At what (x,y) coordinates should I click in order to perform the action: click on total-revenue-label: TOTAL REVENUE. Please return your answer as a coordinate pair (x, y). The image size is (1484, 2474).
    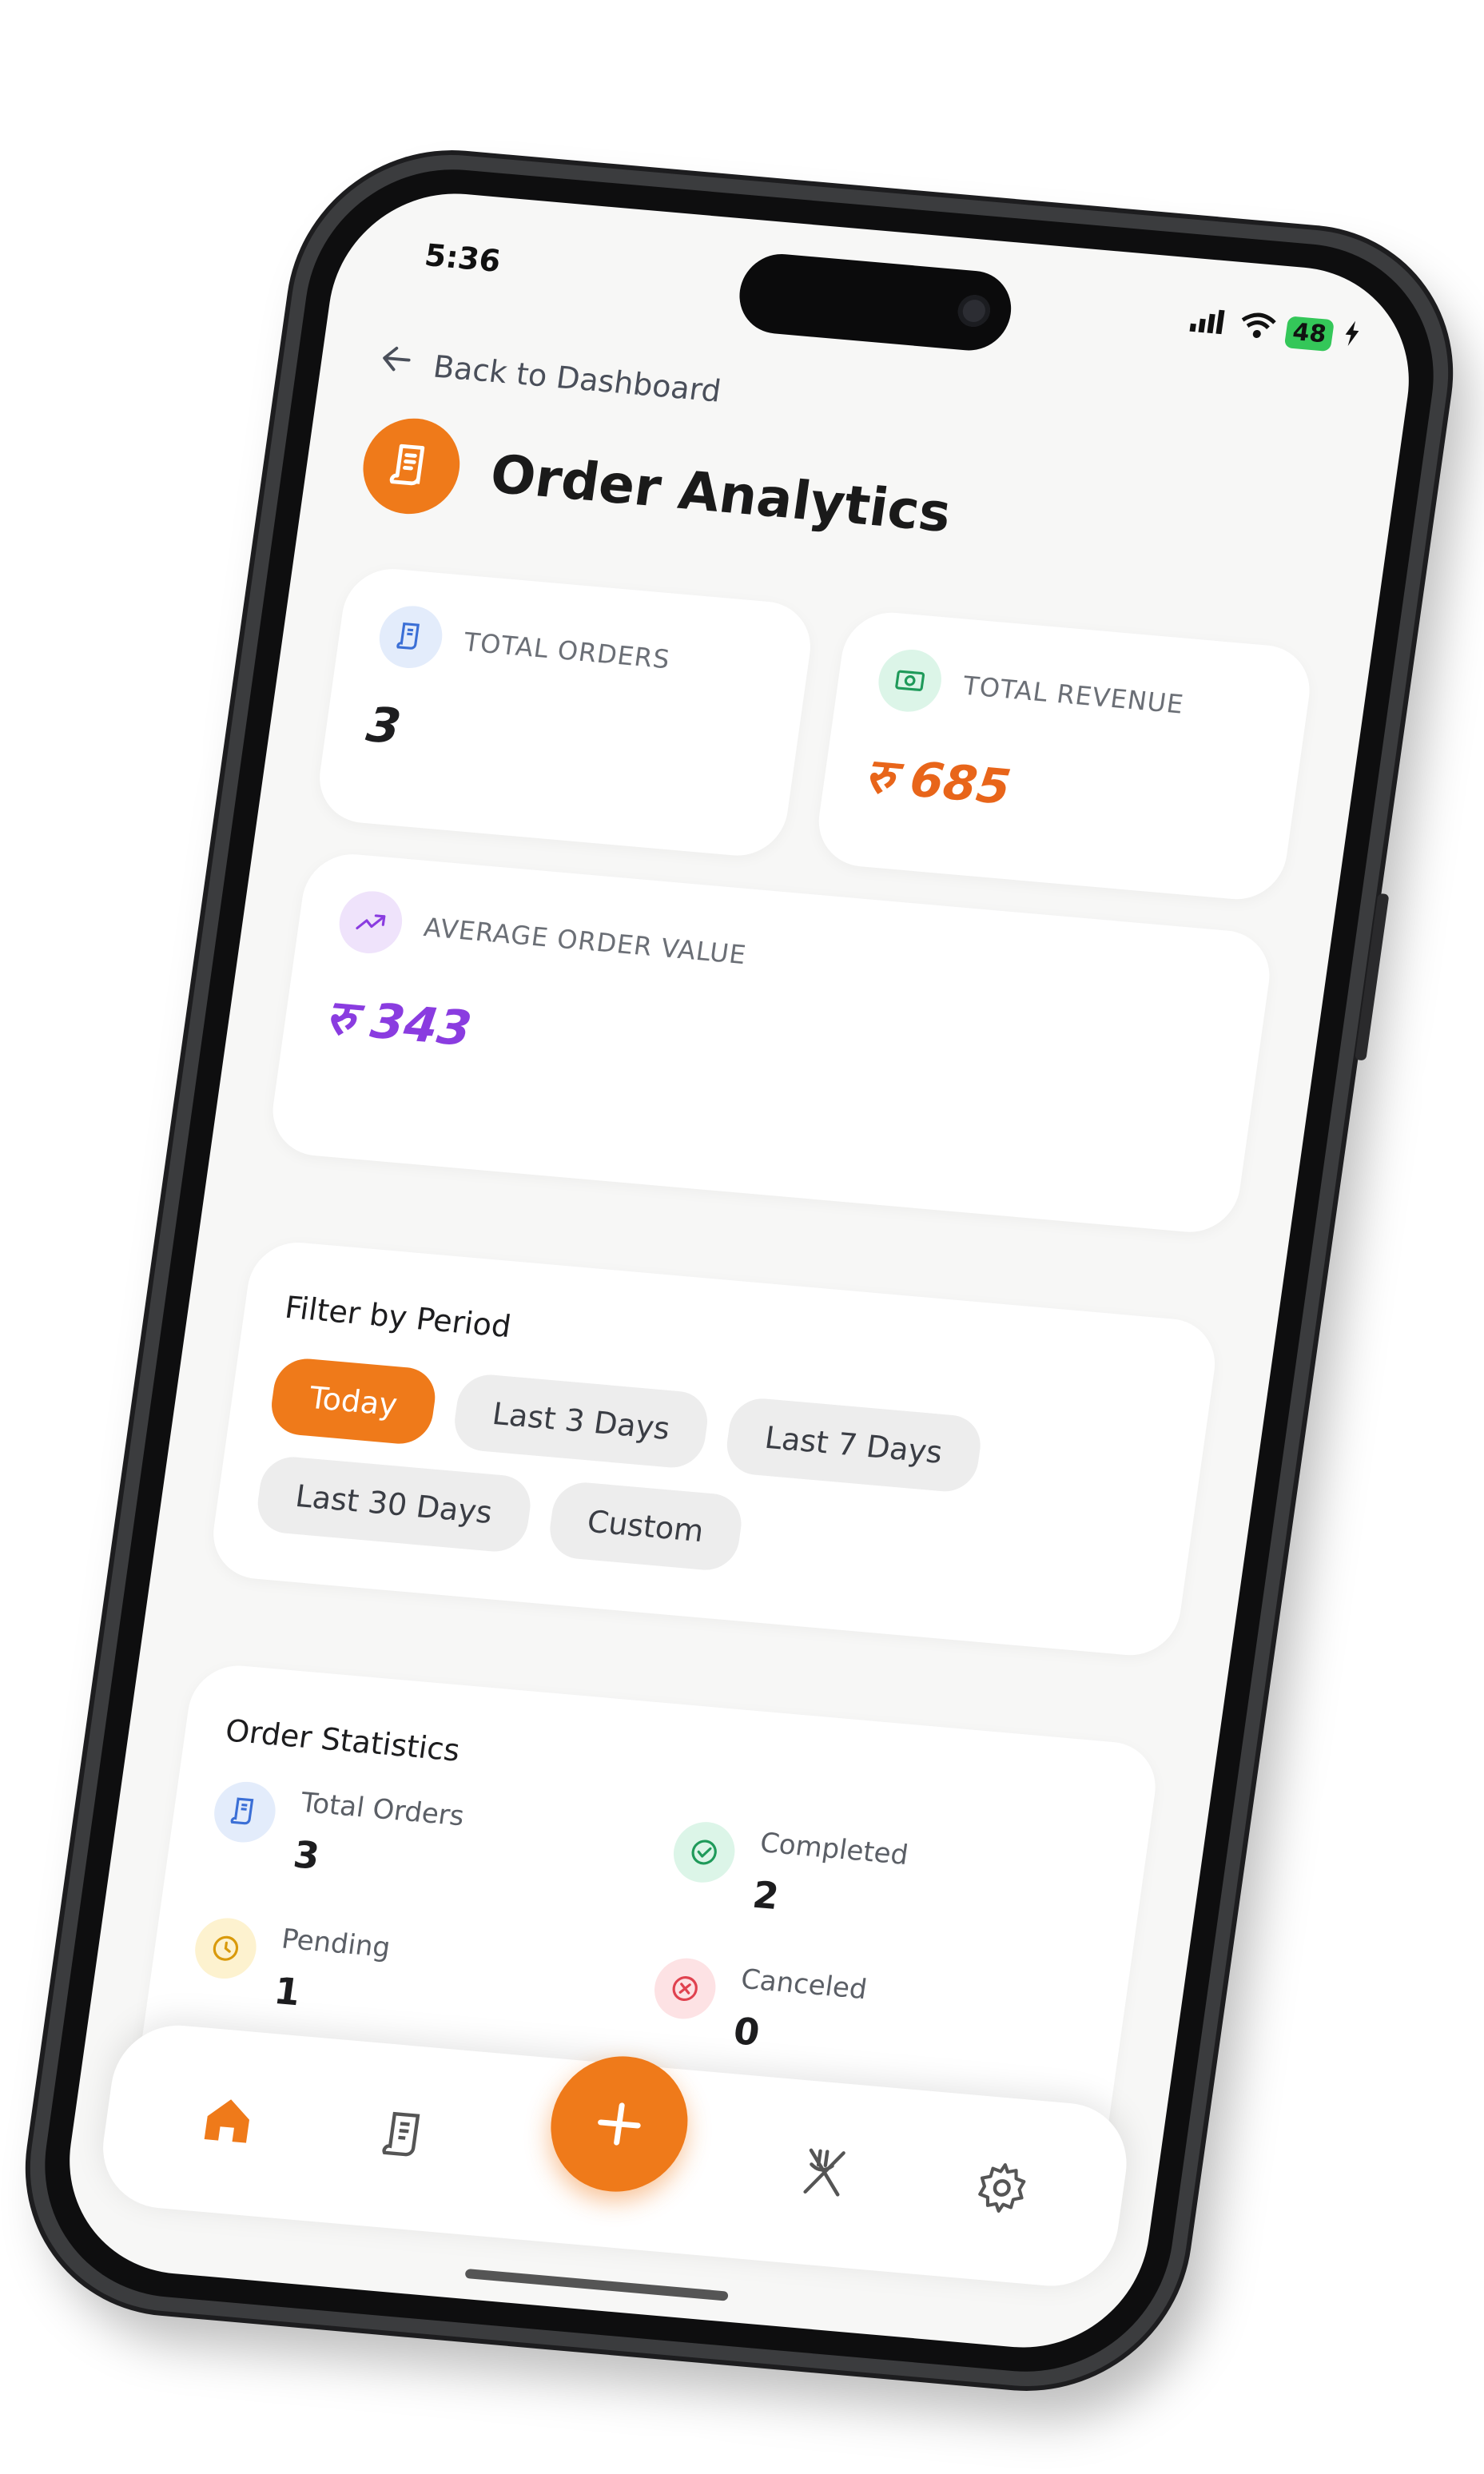
    Looking at the image, I should click on (1073, 695).